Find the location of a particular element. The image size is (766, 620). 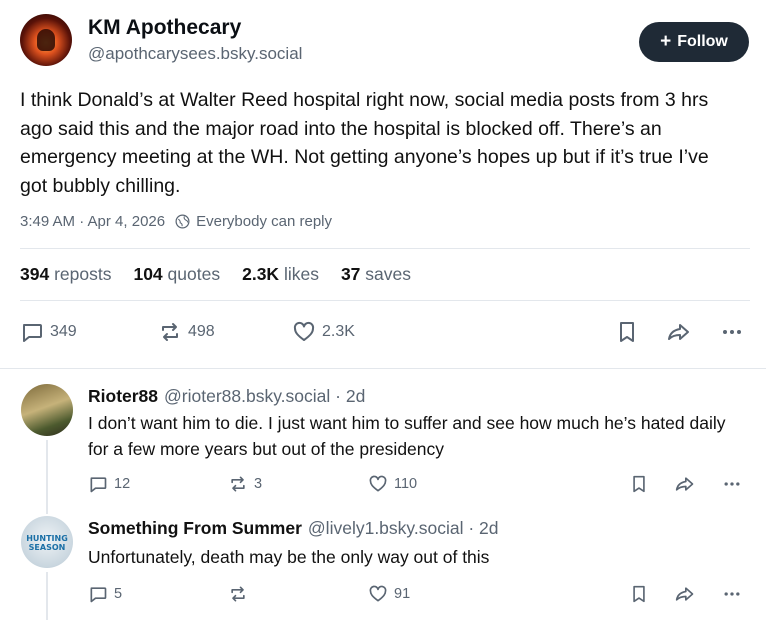

stat-quotes-count: 104 is located at coordinates (148, 274).